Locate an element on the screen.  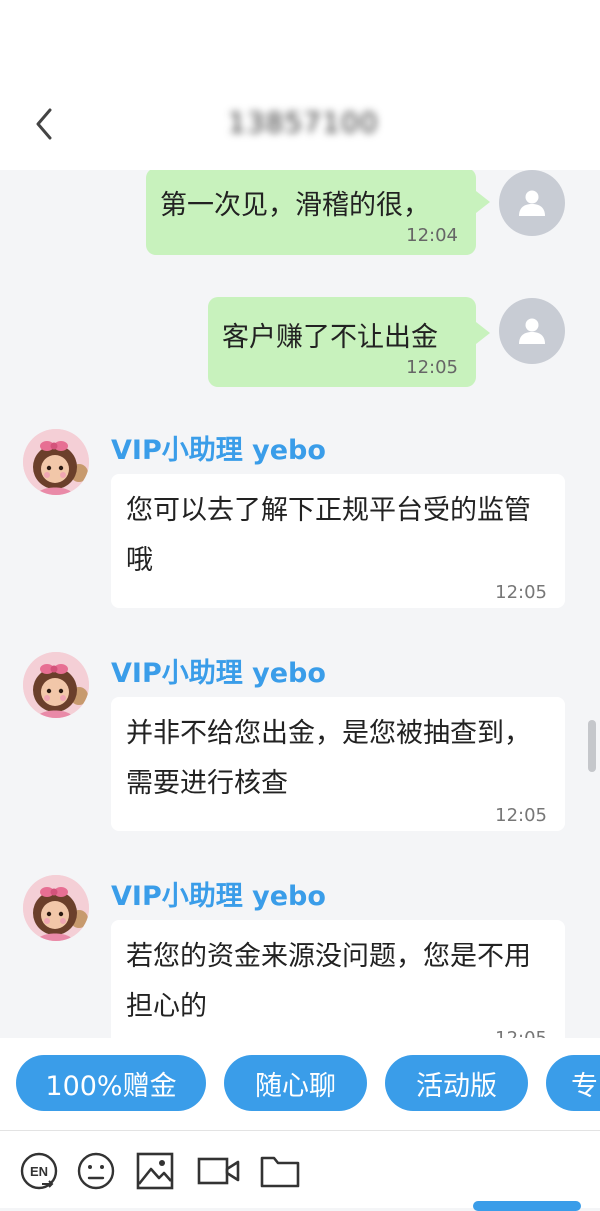
video-icon is located at coordinates (219, 1171).